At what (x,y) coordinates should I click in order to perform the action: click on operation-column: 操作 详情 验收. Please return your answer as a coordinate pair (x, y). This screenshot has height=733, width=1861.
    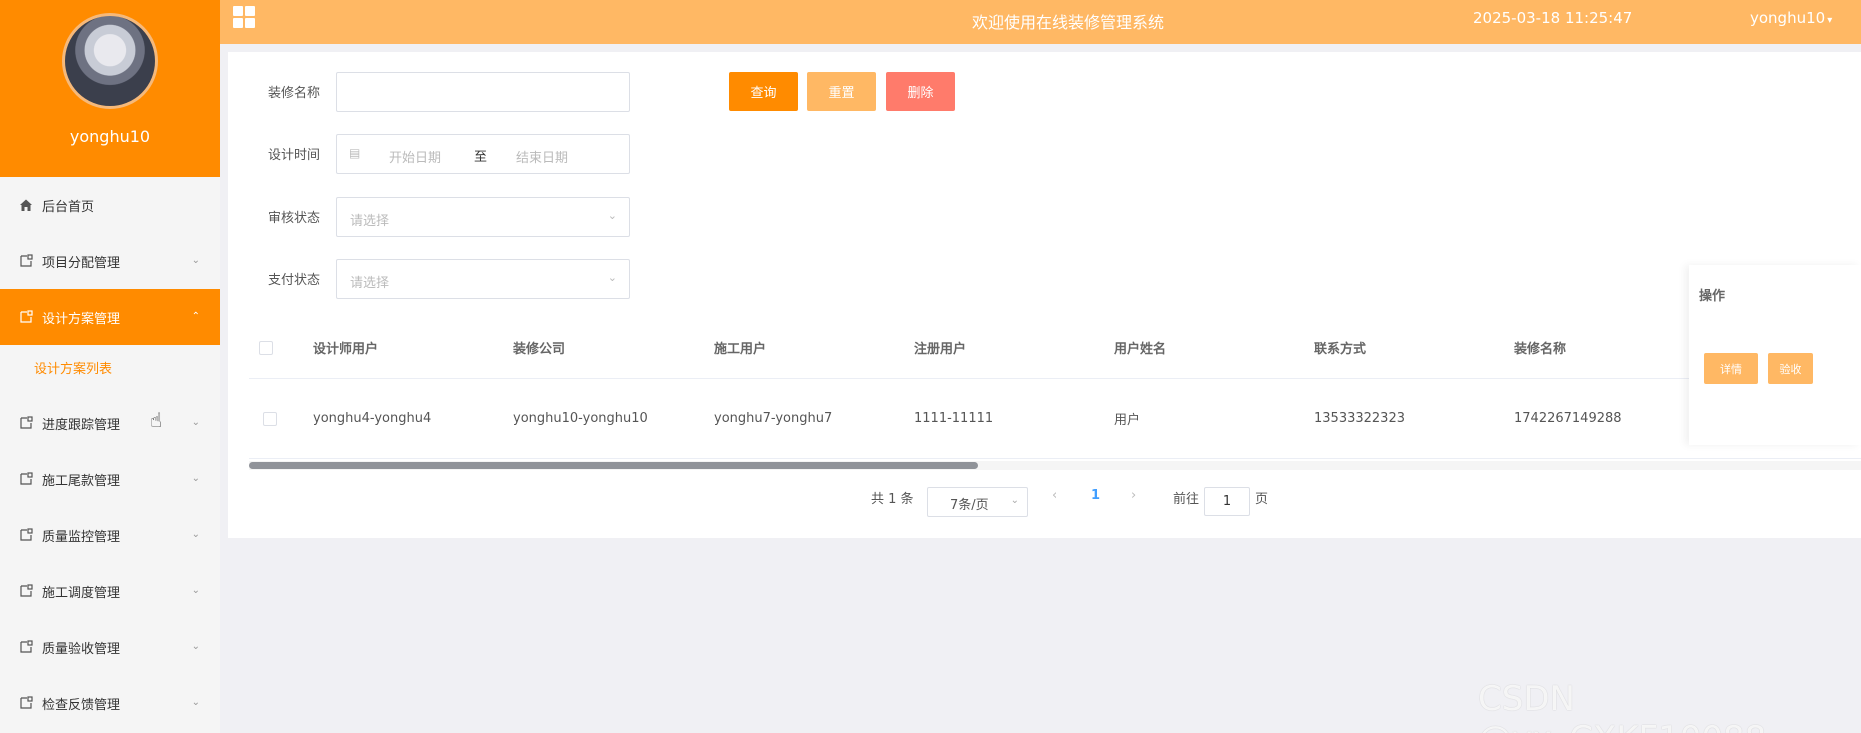
    Looking at the image, I should click on (1775, 355).